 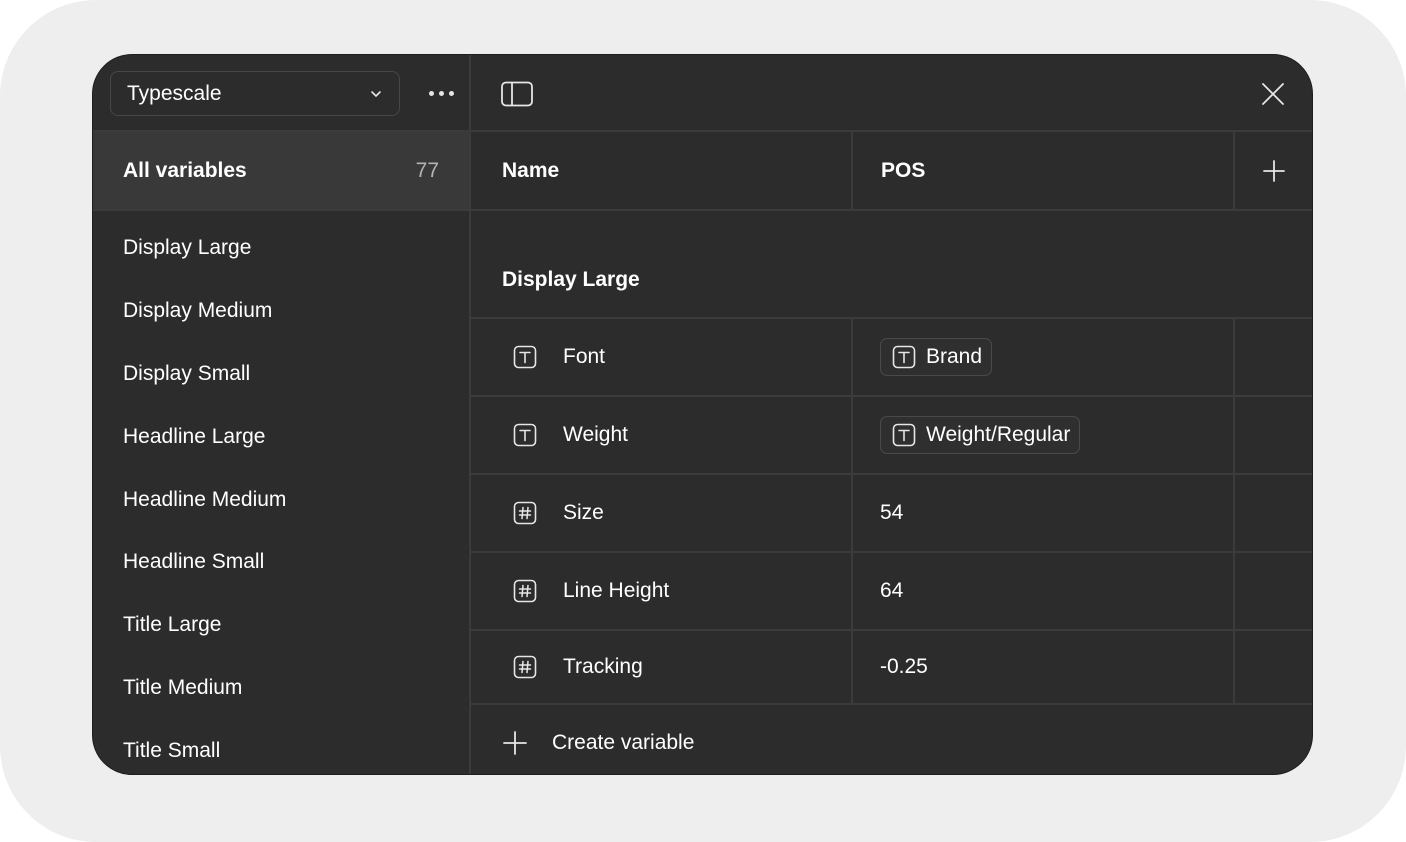 What do you see at coordinates (1044, 357) in the screenshot?
I see `variable-value-cell: Brand` at bounding box center [1044, 357].